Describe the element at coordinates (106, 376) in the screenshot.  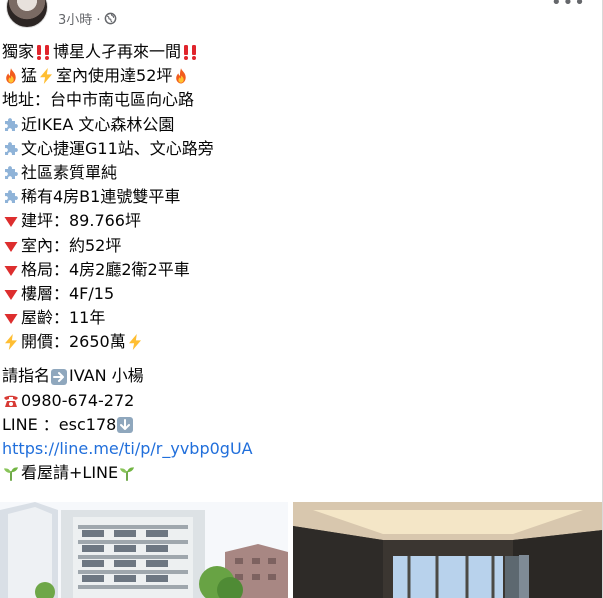
I see `agent-name: IVAN 小楊` at that location.